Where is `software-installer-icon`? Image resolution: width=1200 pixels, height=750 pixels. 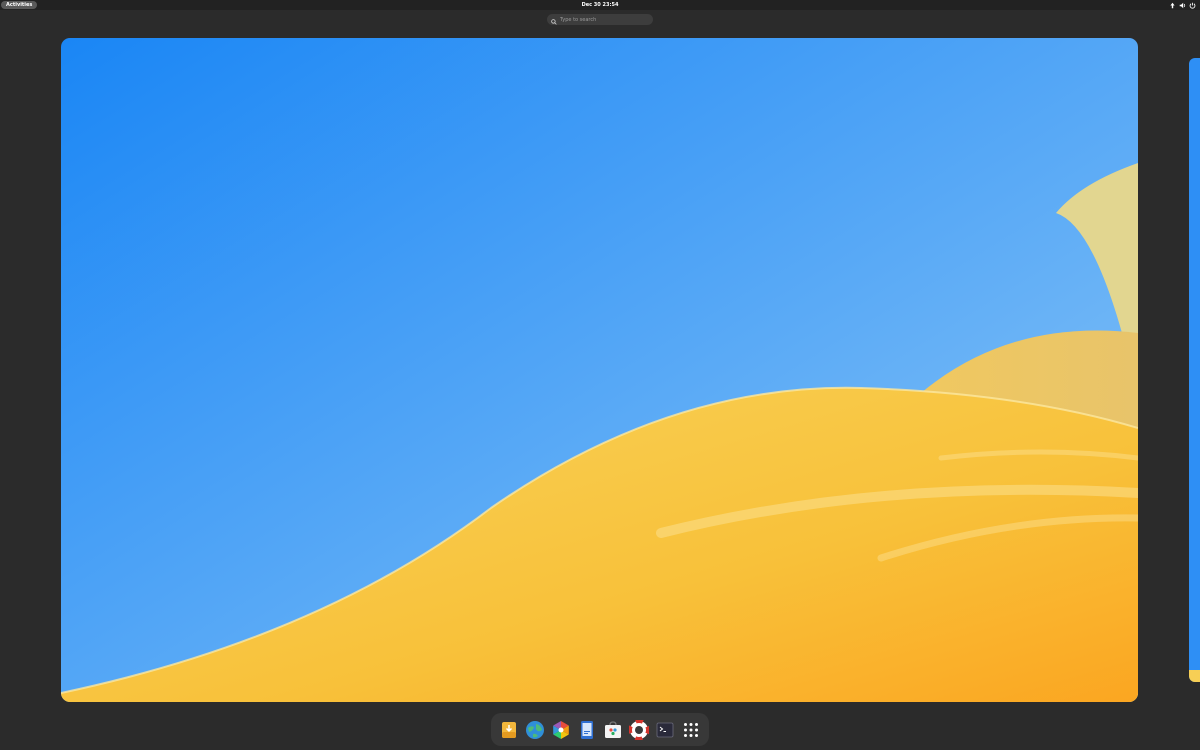
software-installer-icon is located at coordinates (509, 729).